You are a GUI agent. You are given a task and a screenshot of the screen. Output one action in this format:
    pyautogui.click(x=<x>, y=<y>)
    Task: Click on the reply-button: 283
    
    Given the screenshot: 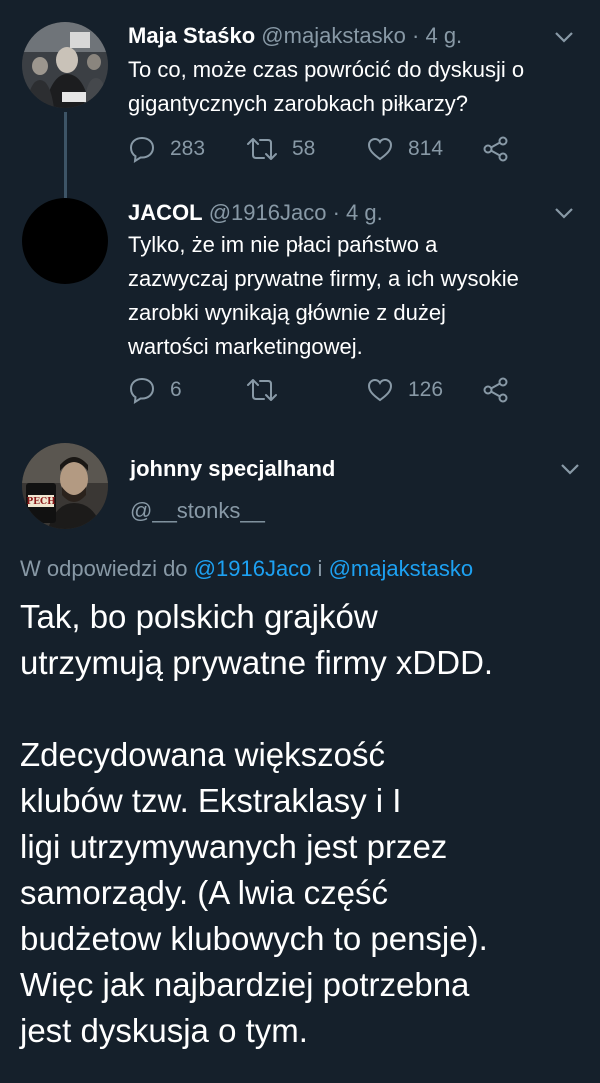 What is the action you would take?
    pyautogui.click(x=166, y=149)
    